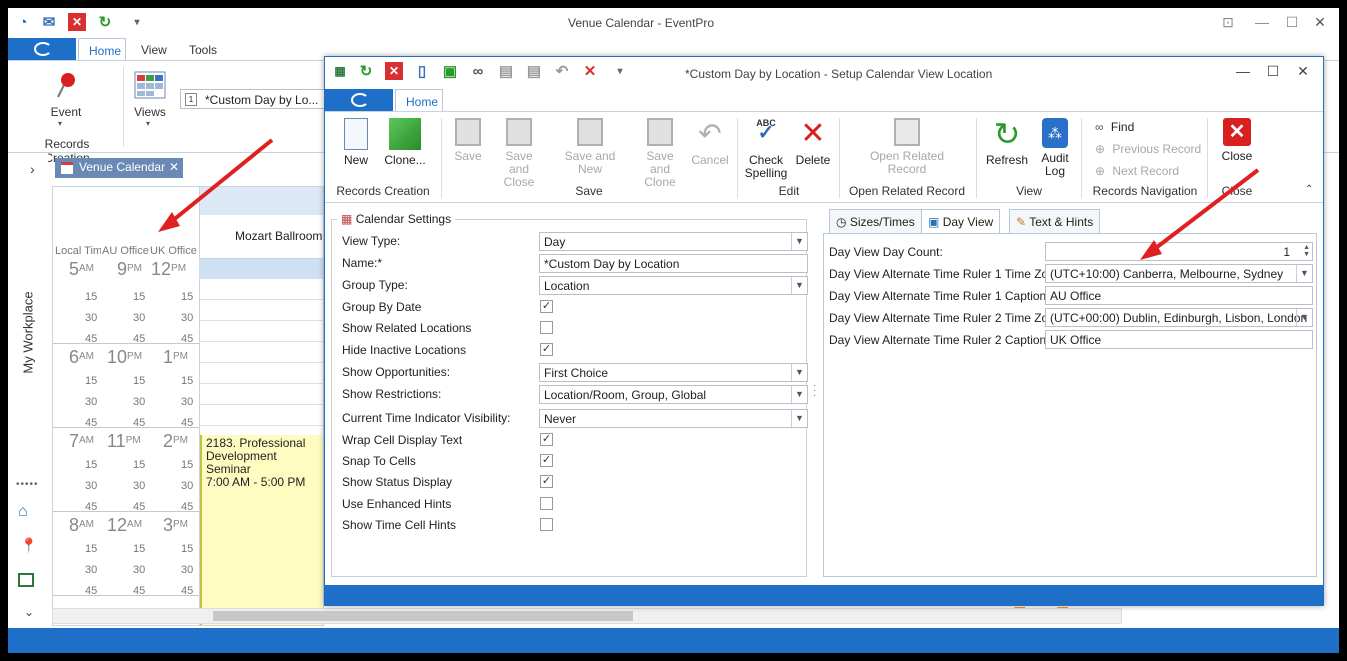  What do you see at coordinates (1203, 212) in the screenshot?
I see `annotation-arrow-right` at bounding box center [1203, 212].